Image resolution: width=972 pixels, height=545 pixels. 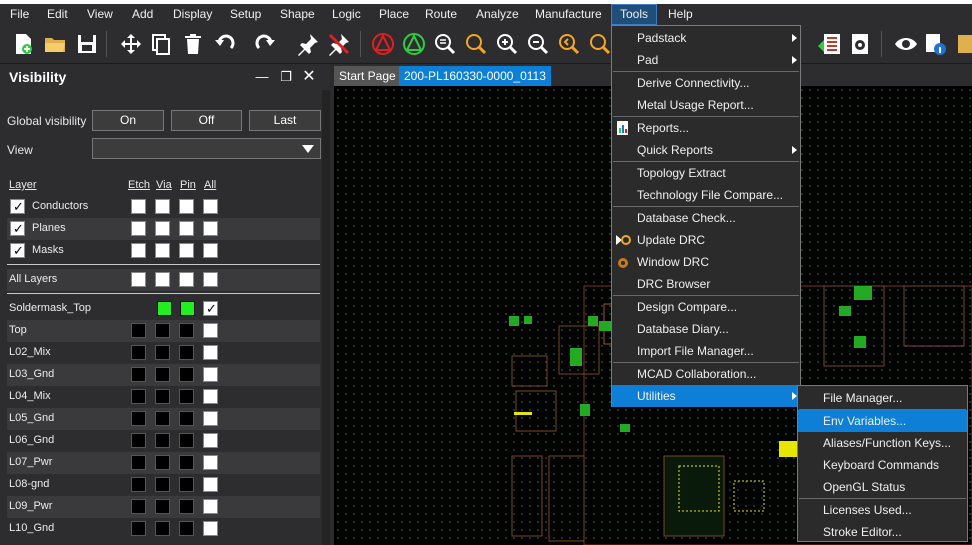 What do you see at coordinates (497, 14) in the screenshot?
I see `menu-analyze: Analyze` at bounding box center [497, 14].